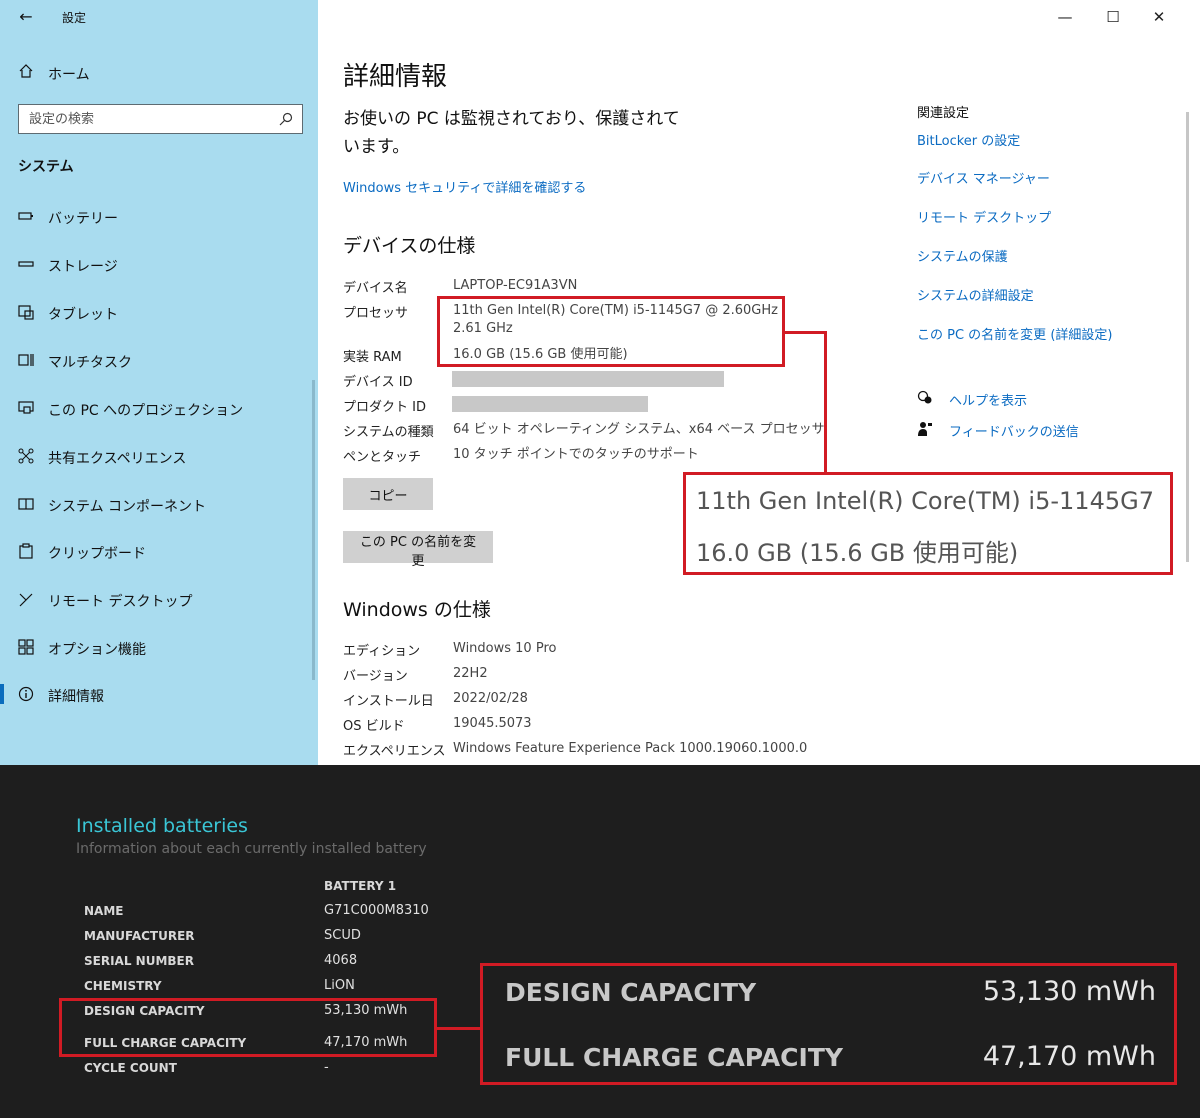 The height and width of the screenshot is (1118, 1200). Describe the element at coordinates (464, 186) in the screenshot. I see `windows-security-link: Windows セキュリティで詳細を確認する` at that location.